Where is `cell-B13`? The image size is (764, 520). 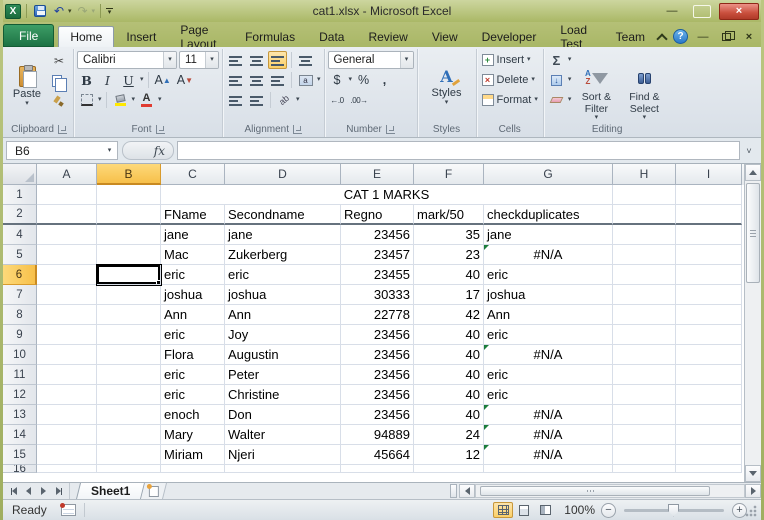 cell-B13 is located at coordinates (129, 415).